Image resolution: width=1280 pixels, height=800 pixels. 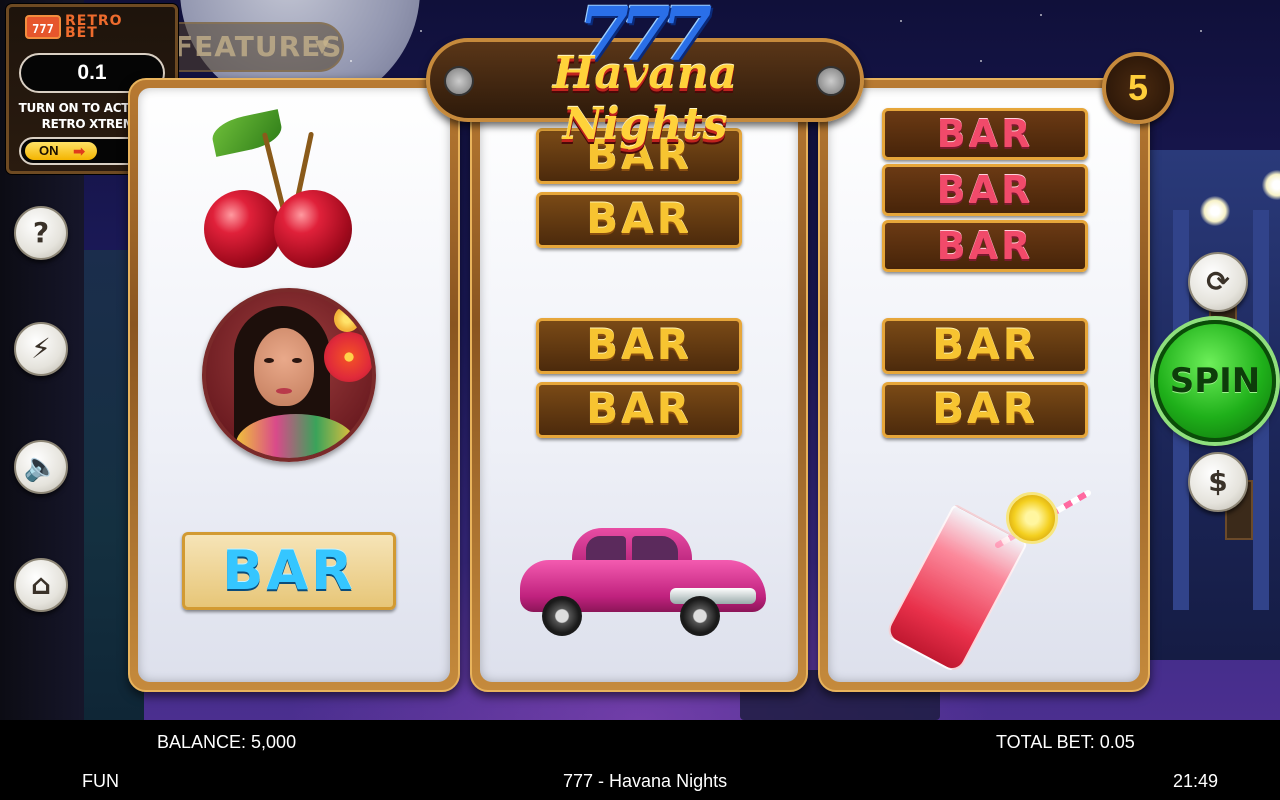 I want to click on slot-badge-icon: 777, so click(x=43, y=27).